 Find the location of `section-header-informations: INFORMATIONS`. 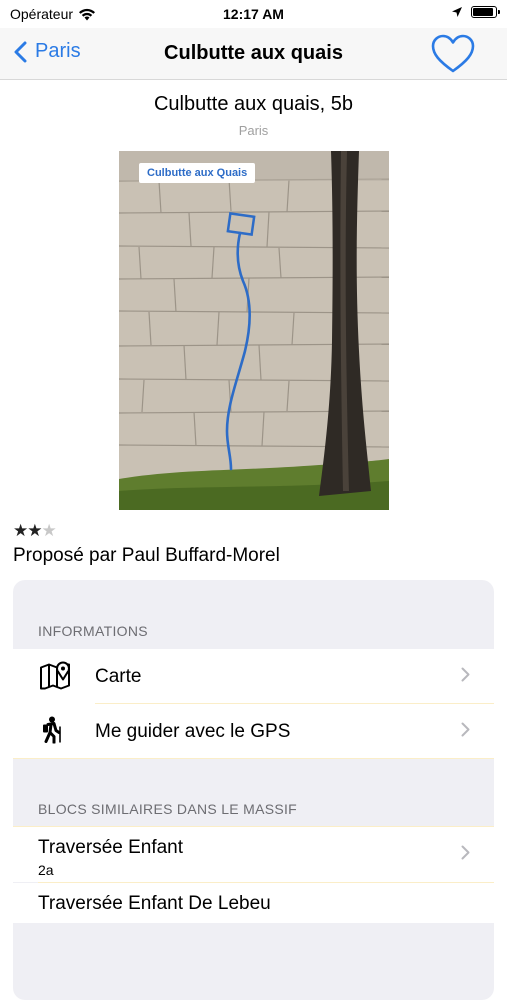

section-header-informations: INFORMATIONS is located at coordinates (93, 631).